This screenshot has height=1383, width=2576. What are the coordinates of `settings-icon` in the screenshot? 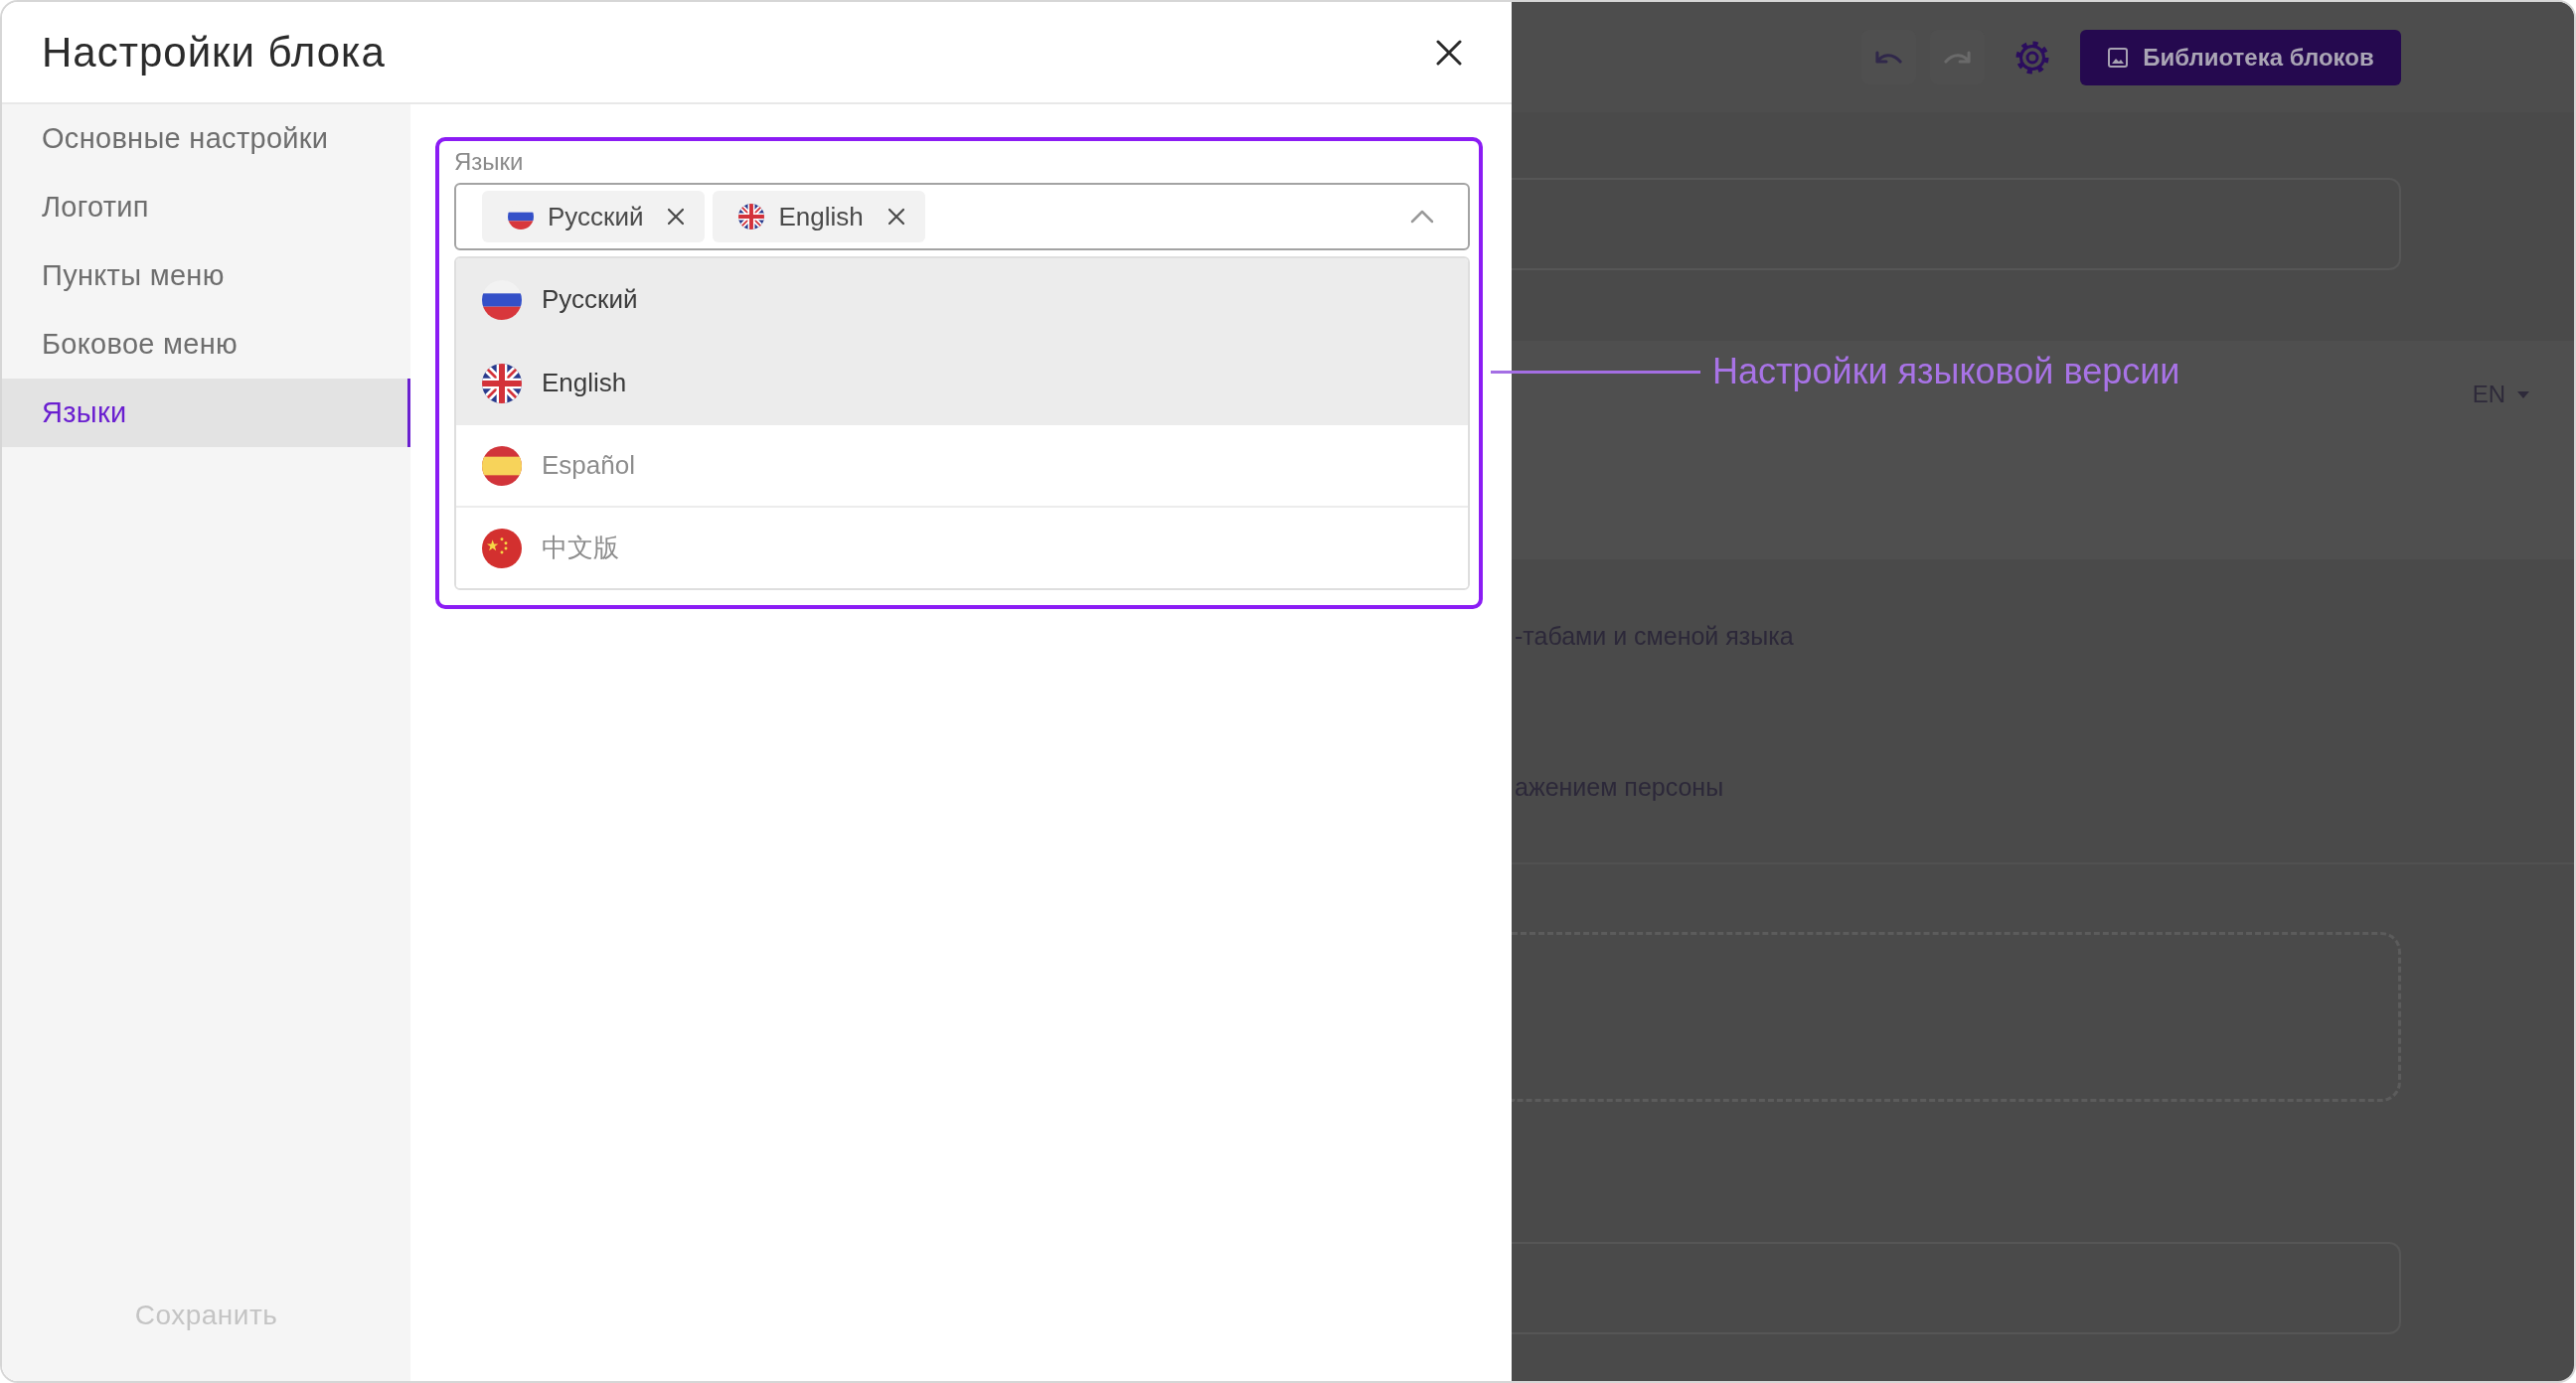 It's located at (2032, 58).